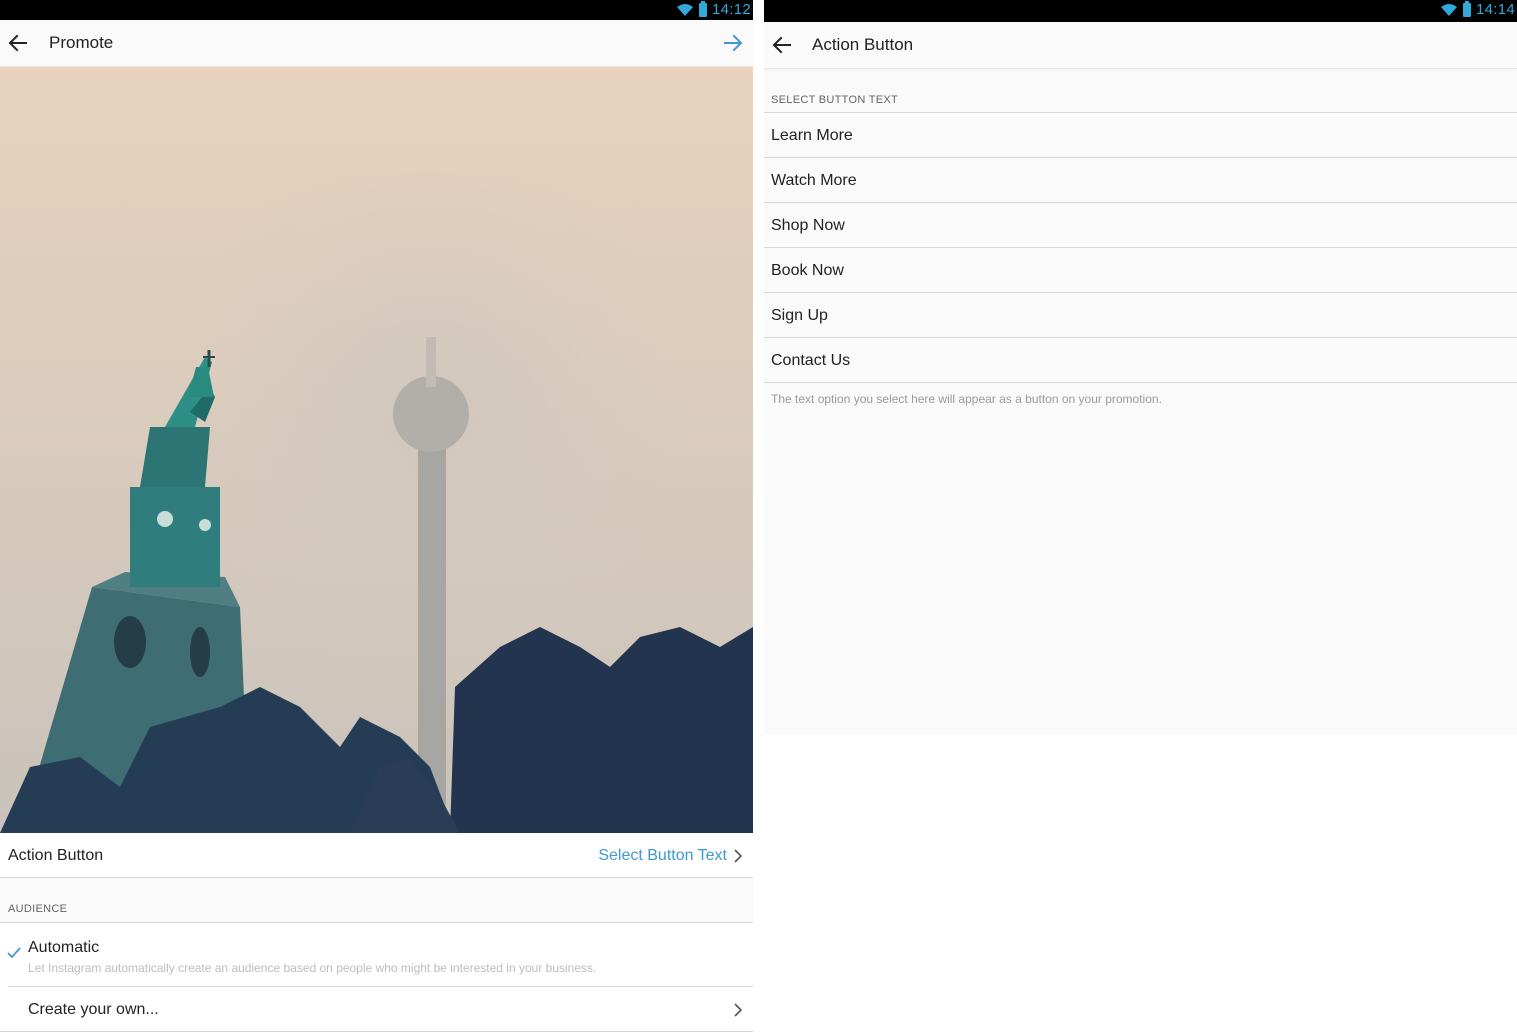 The height and width of the screenshot is (1036, 1517). I want to click on select-button-text-link: Select Button Text, so click(662, 856).